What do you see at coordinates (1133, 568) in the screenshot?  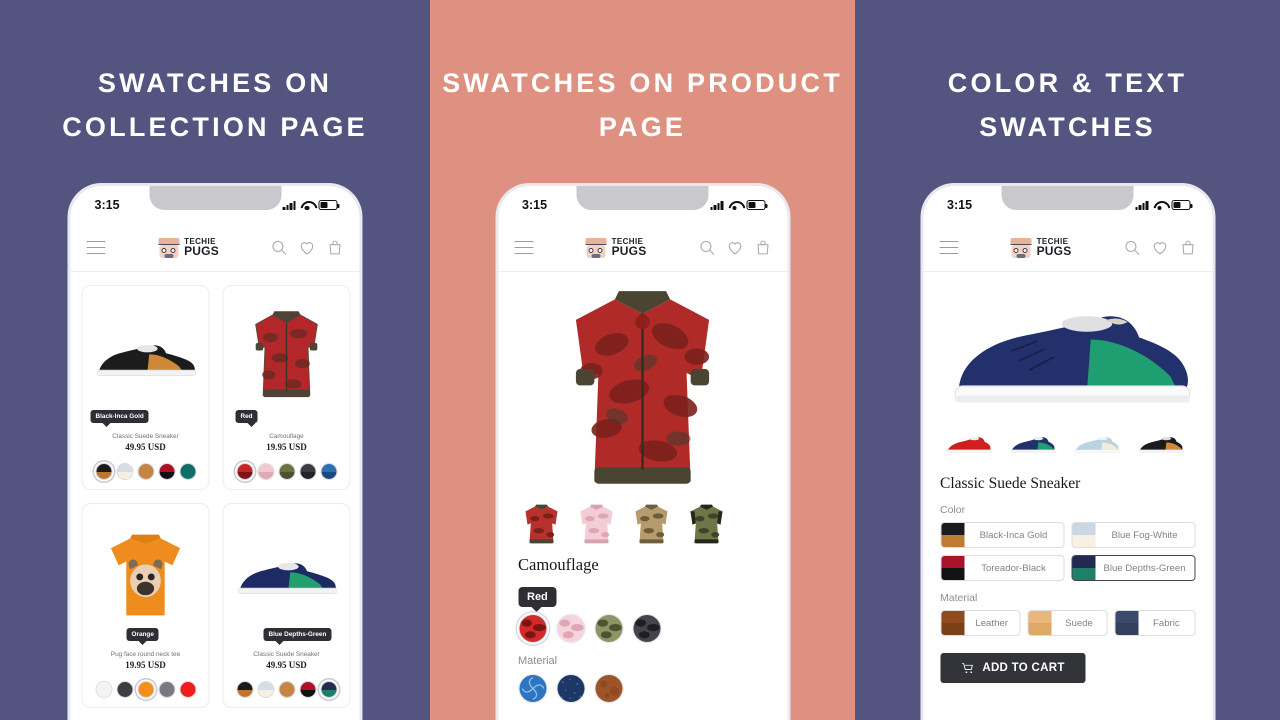 I see `text-swatch-blue-depths-green: Blue Depths-Green` at bounding box center [1133, 568].